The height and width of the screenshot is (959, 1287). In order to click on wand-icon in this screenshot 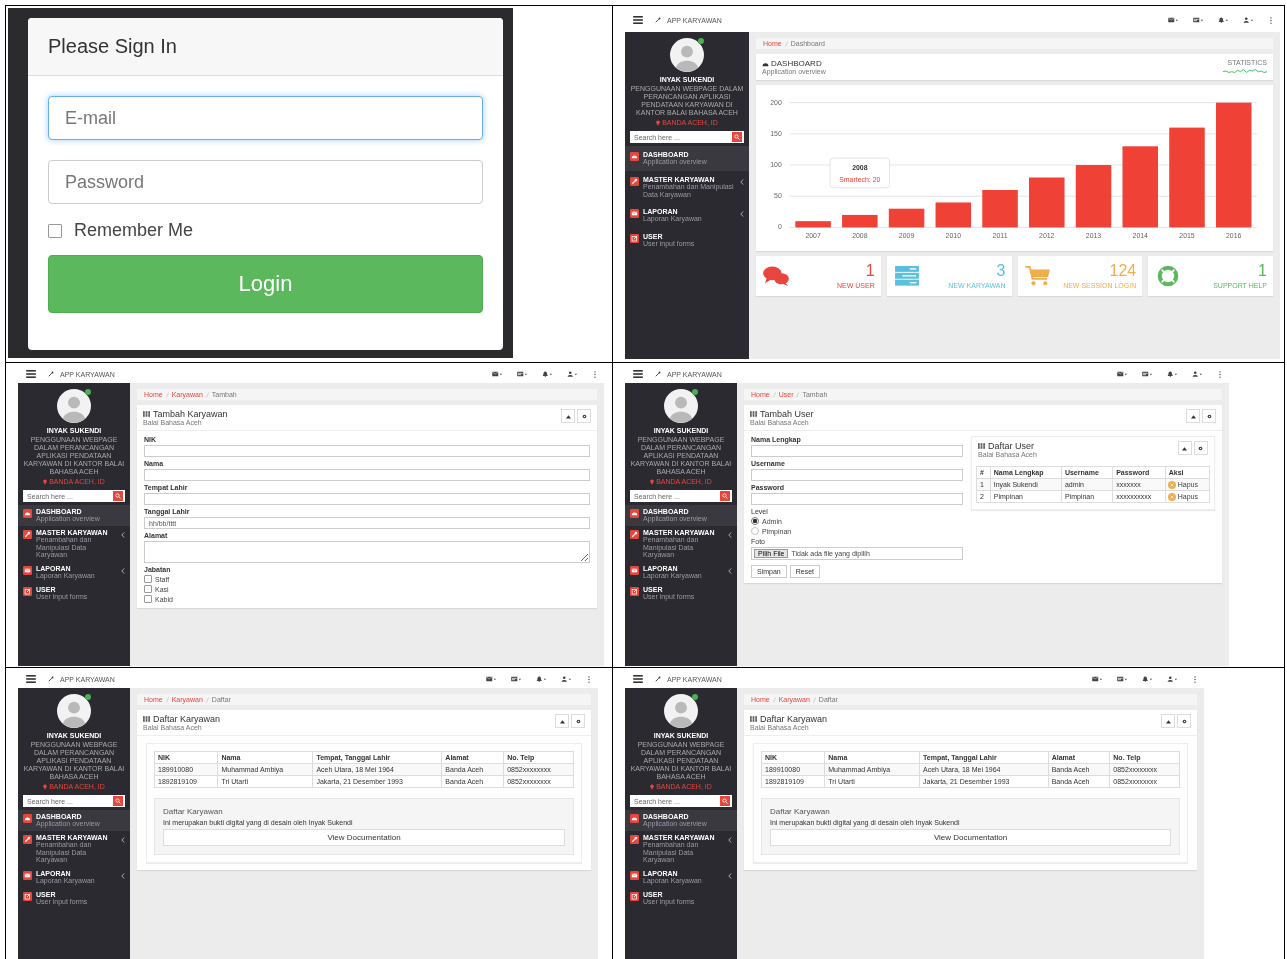, I will do `click(658, 20)`.